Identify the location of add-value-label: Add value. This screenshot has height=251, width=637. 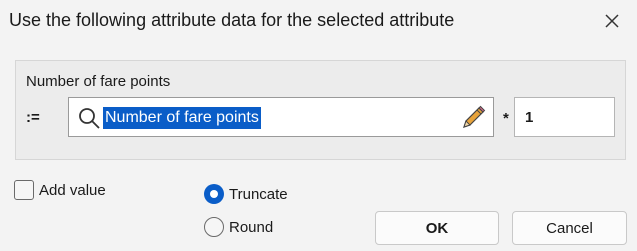
(72, 190).